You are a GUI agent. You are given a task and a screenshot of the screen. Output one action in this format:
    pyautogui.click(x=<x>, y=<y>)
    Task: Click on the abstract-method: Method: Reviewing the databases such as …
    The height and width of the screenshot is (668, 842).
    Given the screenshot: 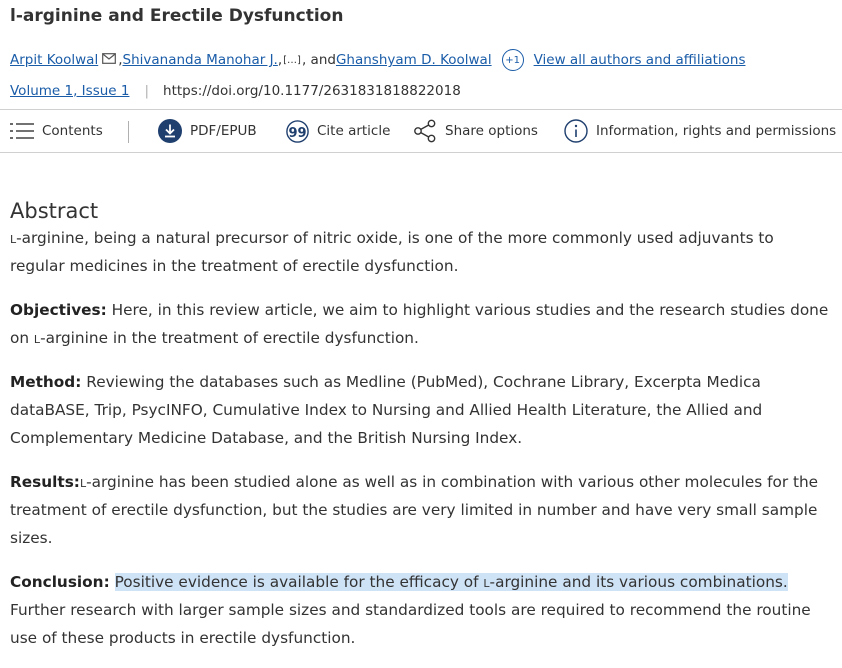 What is the action you would take?
    pyautogui.click(x=421, y=410)
    